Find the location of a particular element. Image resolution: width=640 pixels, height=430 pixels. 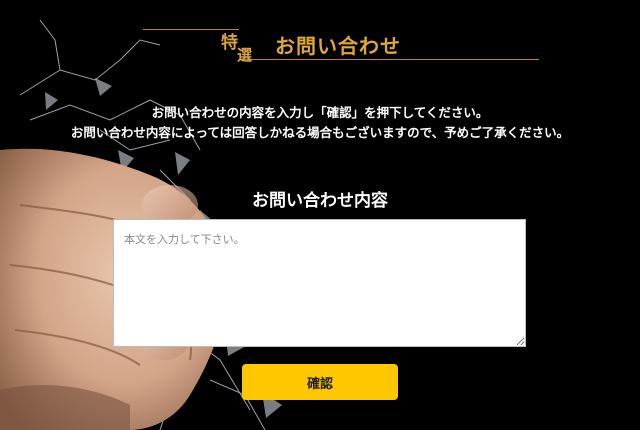

badge-char-1: 特 is located at coordinates (229, 43).